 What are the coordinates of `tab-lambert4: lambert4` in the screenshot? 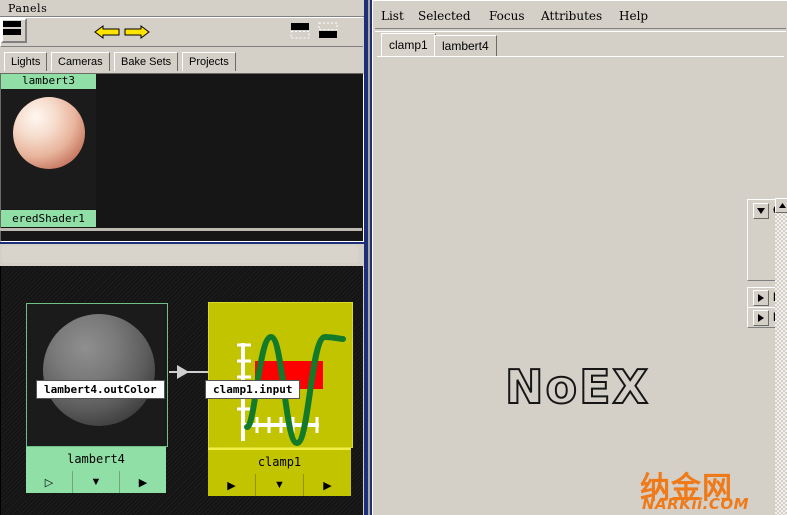 It's located at (465, 45).